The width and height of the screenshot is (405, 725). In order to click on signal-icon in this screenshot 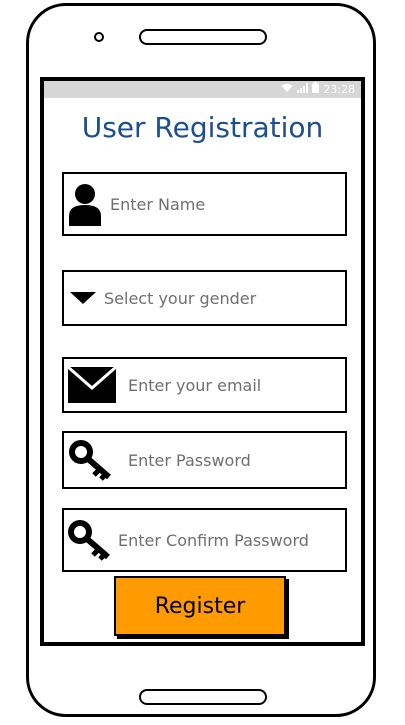, I will do `click(303, 89)`.